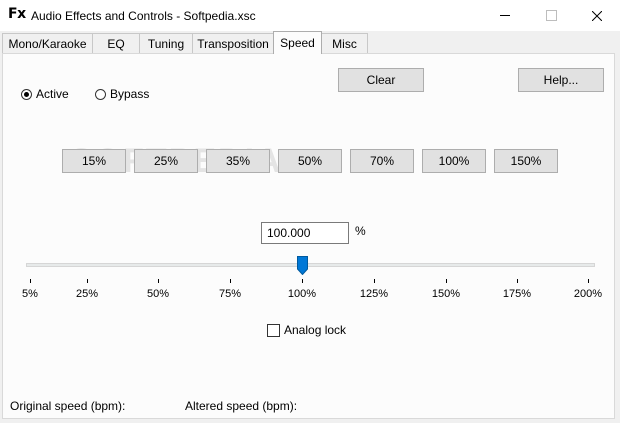 The height and width of the screenshot is (423, 620). Describe the element at coordinates (302, 265) in the screenshot. I see `speed-slider-thumb` at that location.